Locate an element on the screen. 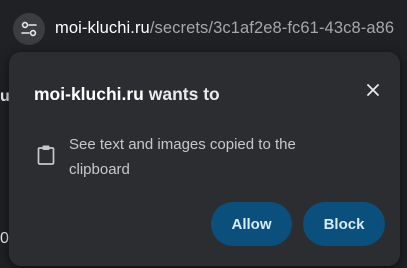 This screenshot has height=268, width=407. close-button is located at coordinates (373, 90).